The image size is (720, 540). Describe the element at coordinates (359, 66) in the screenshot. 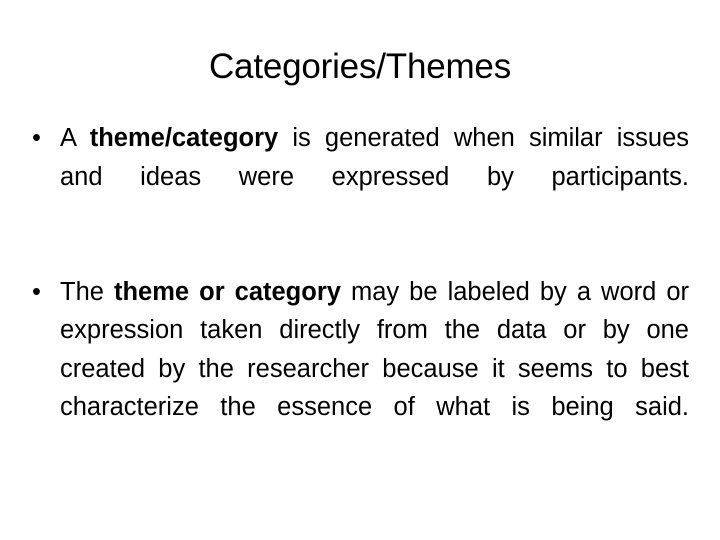

I see `page-title: Categories/Themes` at that location.